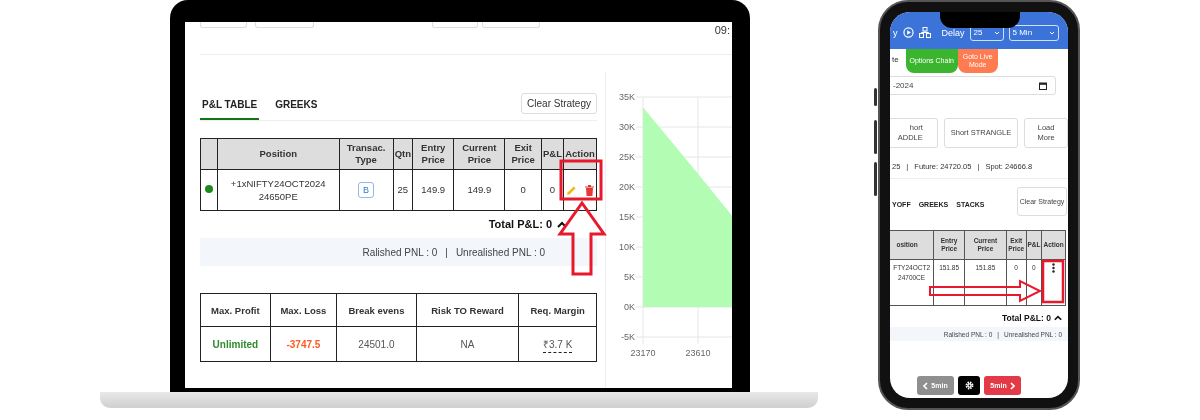  I want to click on settings-button, so click(969, 385).